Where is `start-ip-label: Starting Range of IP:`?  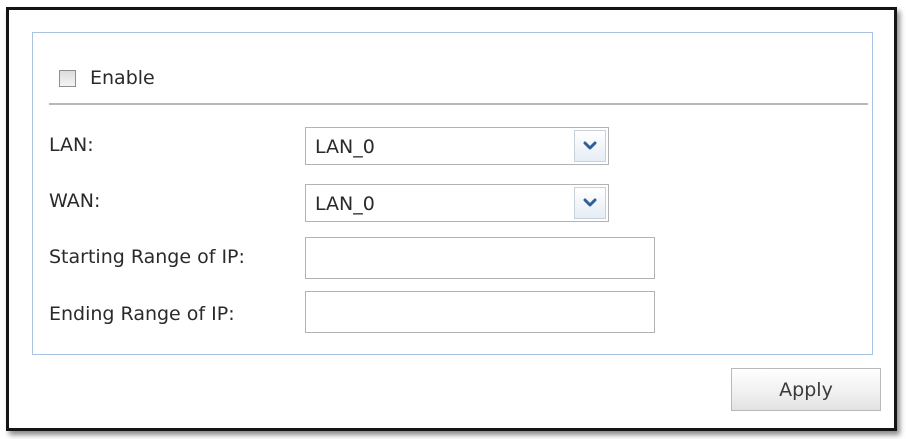
start-ip-label: Starting Range of IP: is located at coordinates (147, 257).